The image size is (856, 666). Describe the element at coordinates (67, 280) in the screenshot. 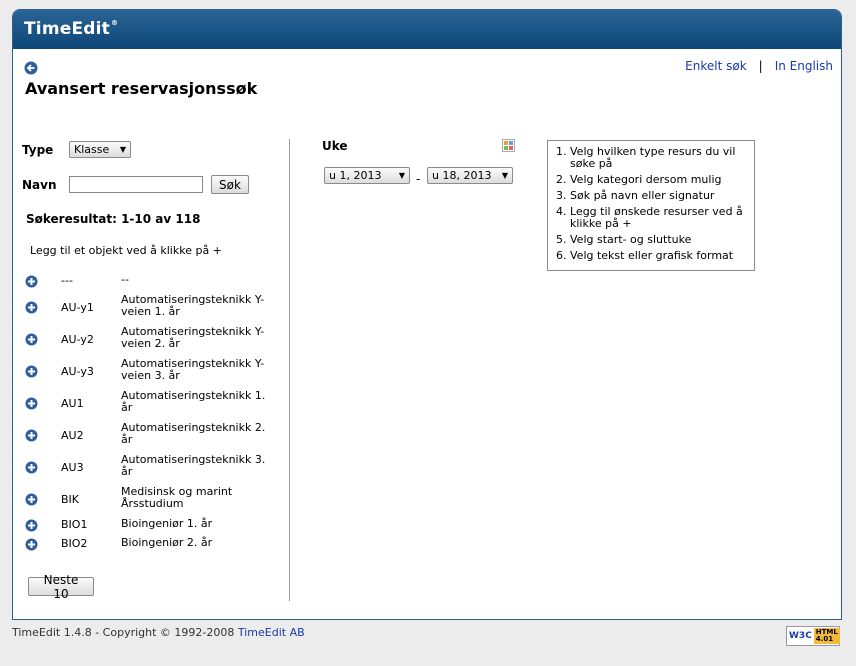

I see `item-code: ---` at that location.